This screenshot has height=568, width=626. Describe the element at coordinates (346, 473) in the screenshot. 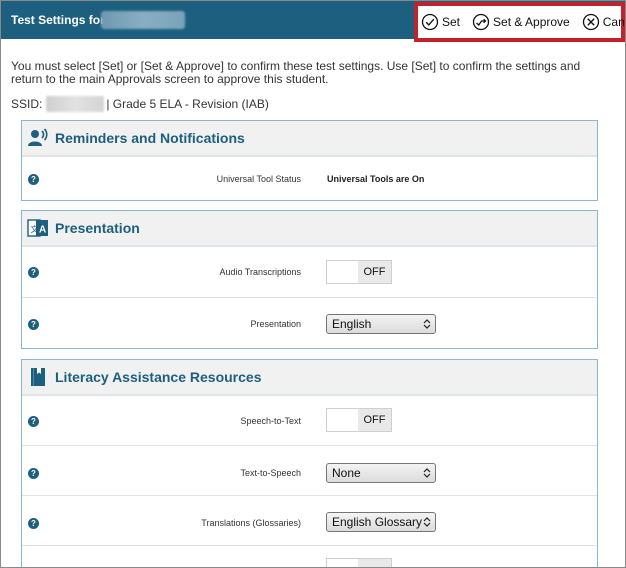

I see `select-value: None` at that location.